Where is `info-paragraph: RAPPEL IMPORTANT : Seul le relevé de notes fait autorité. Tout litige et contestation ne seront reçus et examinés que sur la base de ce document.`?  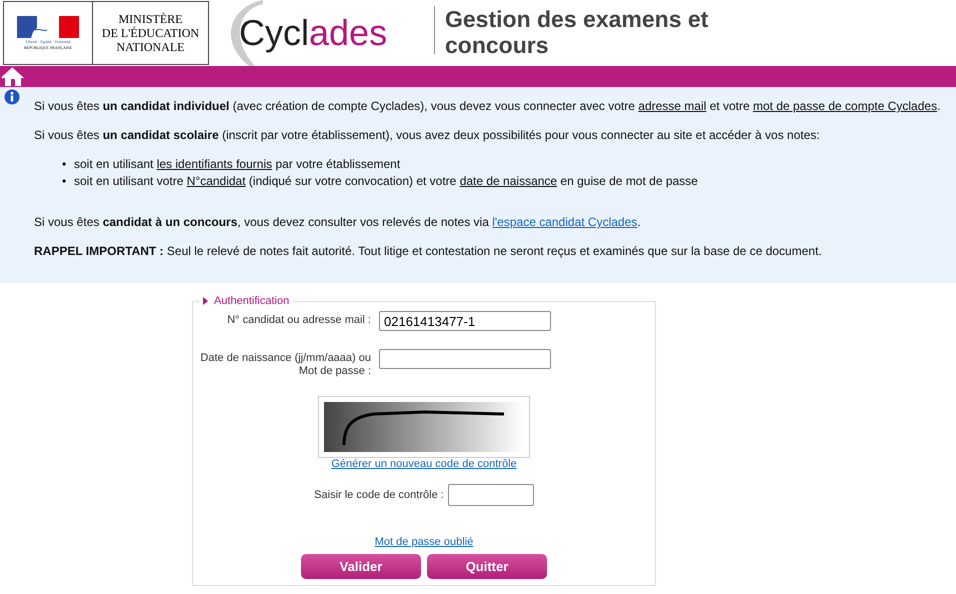
info-paragraph: RAPPEL IMPORTANT : Seul le relevé de notes fait autorité. Tout litige et contestation ne seront reçus et examinés que sur la base de ce document. is located at coordinates (428, 251).